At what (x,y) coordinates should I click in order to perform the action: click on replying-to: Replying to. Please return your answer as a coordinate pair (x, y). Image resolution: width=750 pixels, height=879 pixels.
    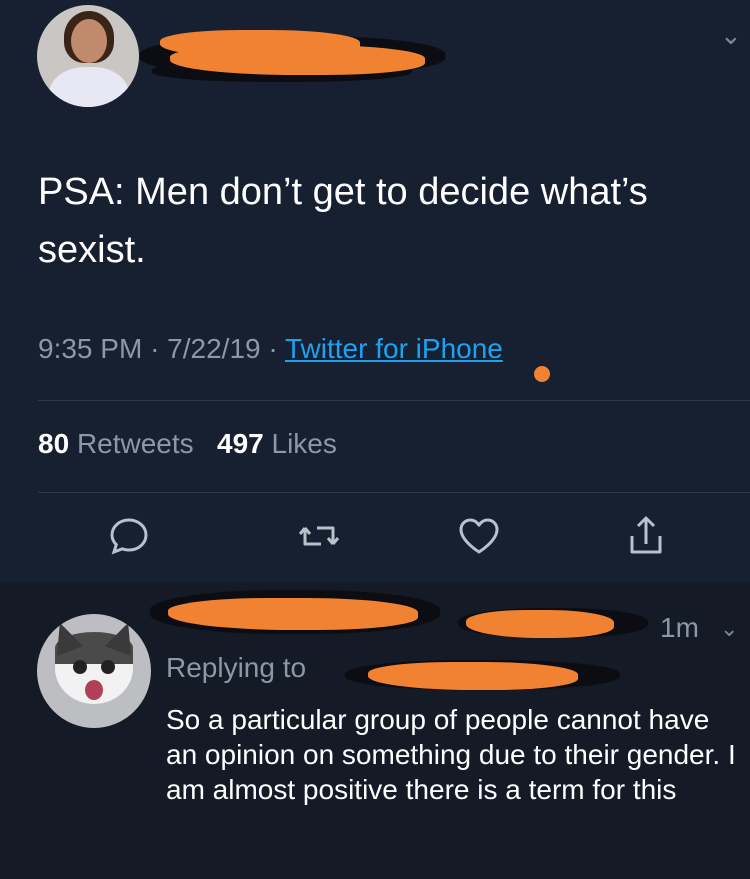
    Looking at the image, I should click on (236, 668).